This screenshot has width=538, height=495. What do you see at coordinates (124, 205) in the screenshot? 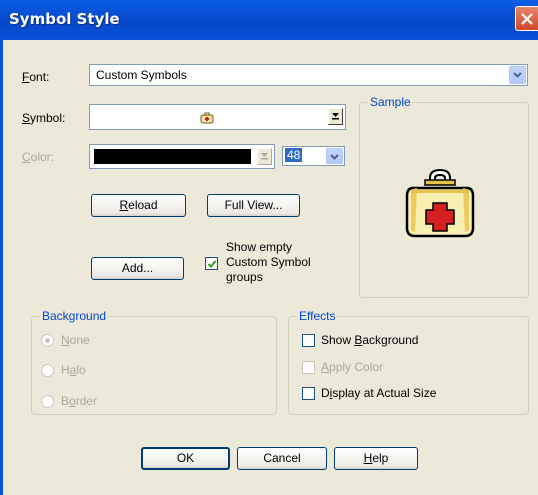
I see `reload-button-mnemonic: R` at bounding box center [124, 205].